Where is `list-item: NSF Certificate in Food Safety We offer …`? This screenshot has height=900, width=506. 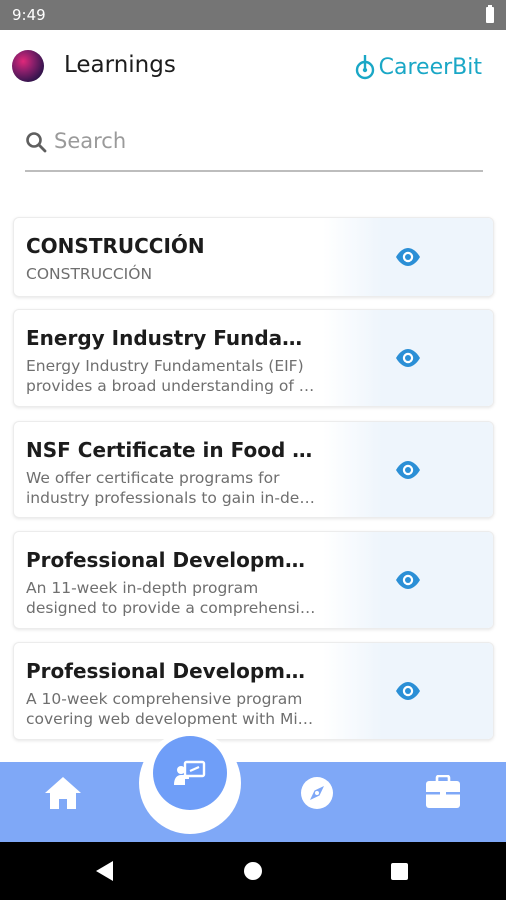
list-item: NSF Certificate in Food Safety We offer … is located at coordinates (253, 469).